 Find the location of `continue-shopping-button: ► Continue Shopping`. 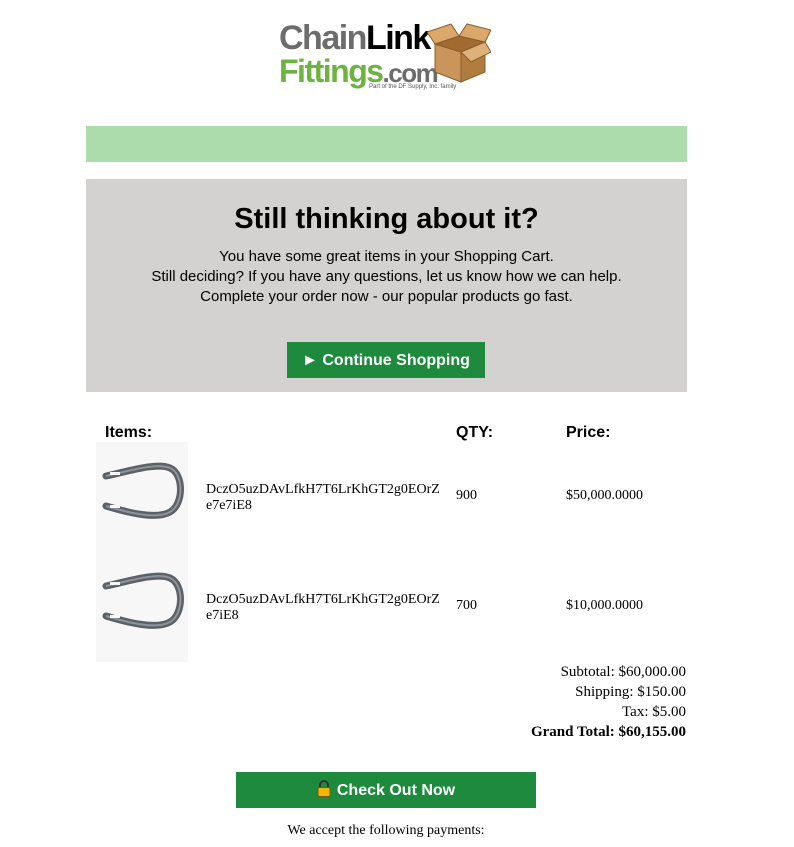

continue-shopping-button: ► Continue Shopping is located at coordinates (386, 360).